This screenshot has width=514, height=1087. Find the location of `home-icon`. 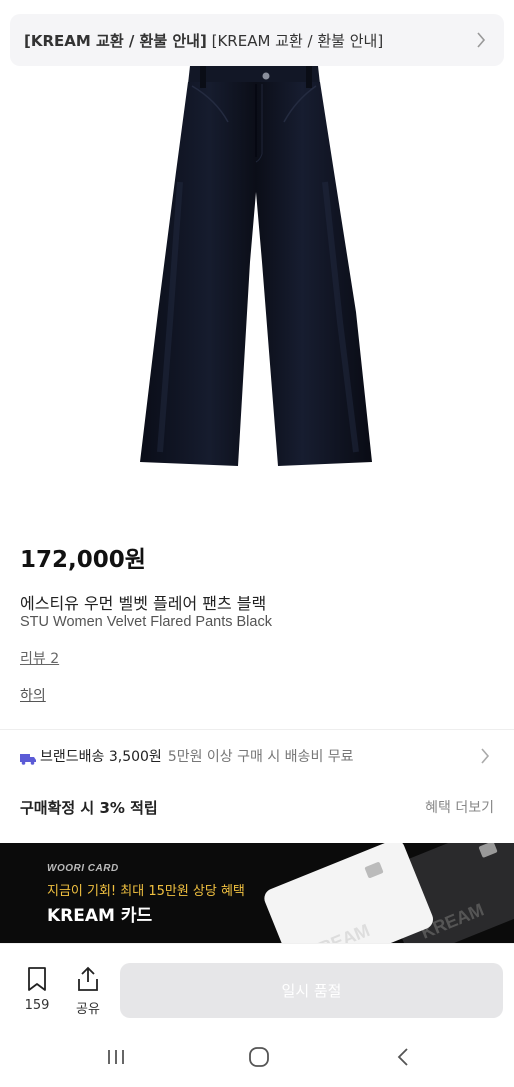

home-icon is located at coordinates (259, 1057).